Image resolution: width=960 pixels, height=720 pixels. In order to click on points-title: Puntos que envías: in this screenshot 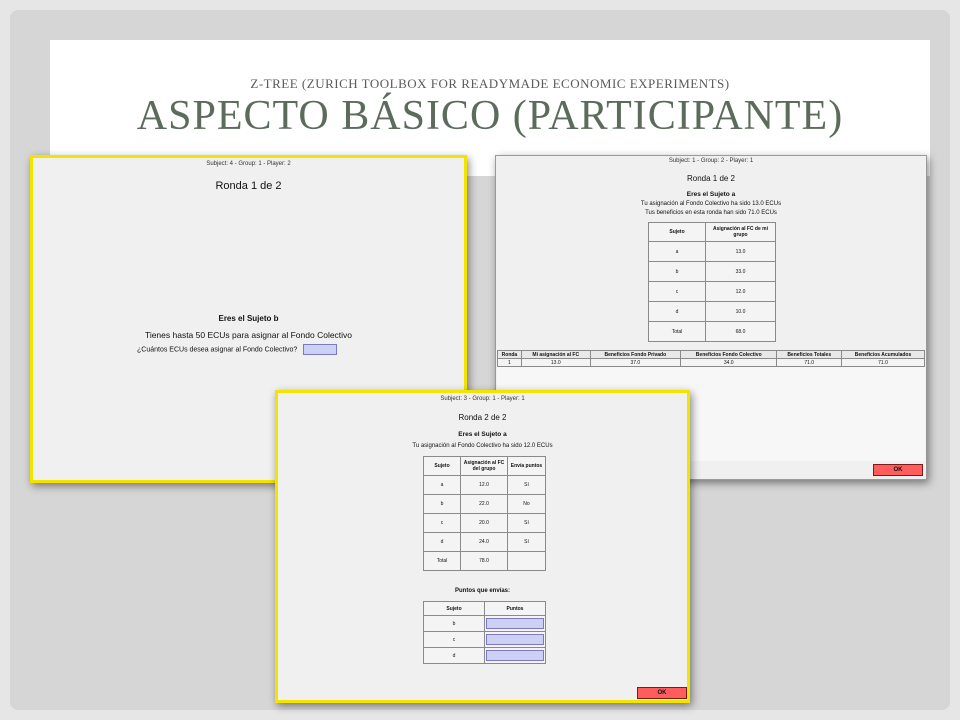, I will do `click(482, 591)`.